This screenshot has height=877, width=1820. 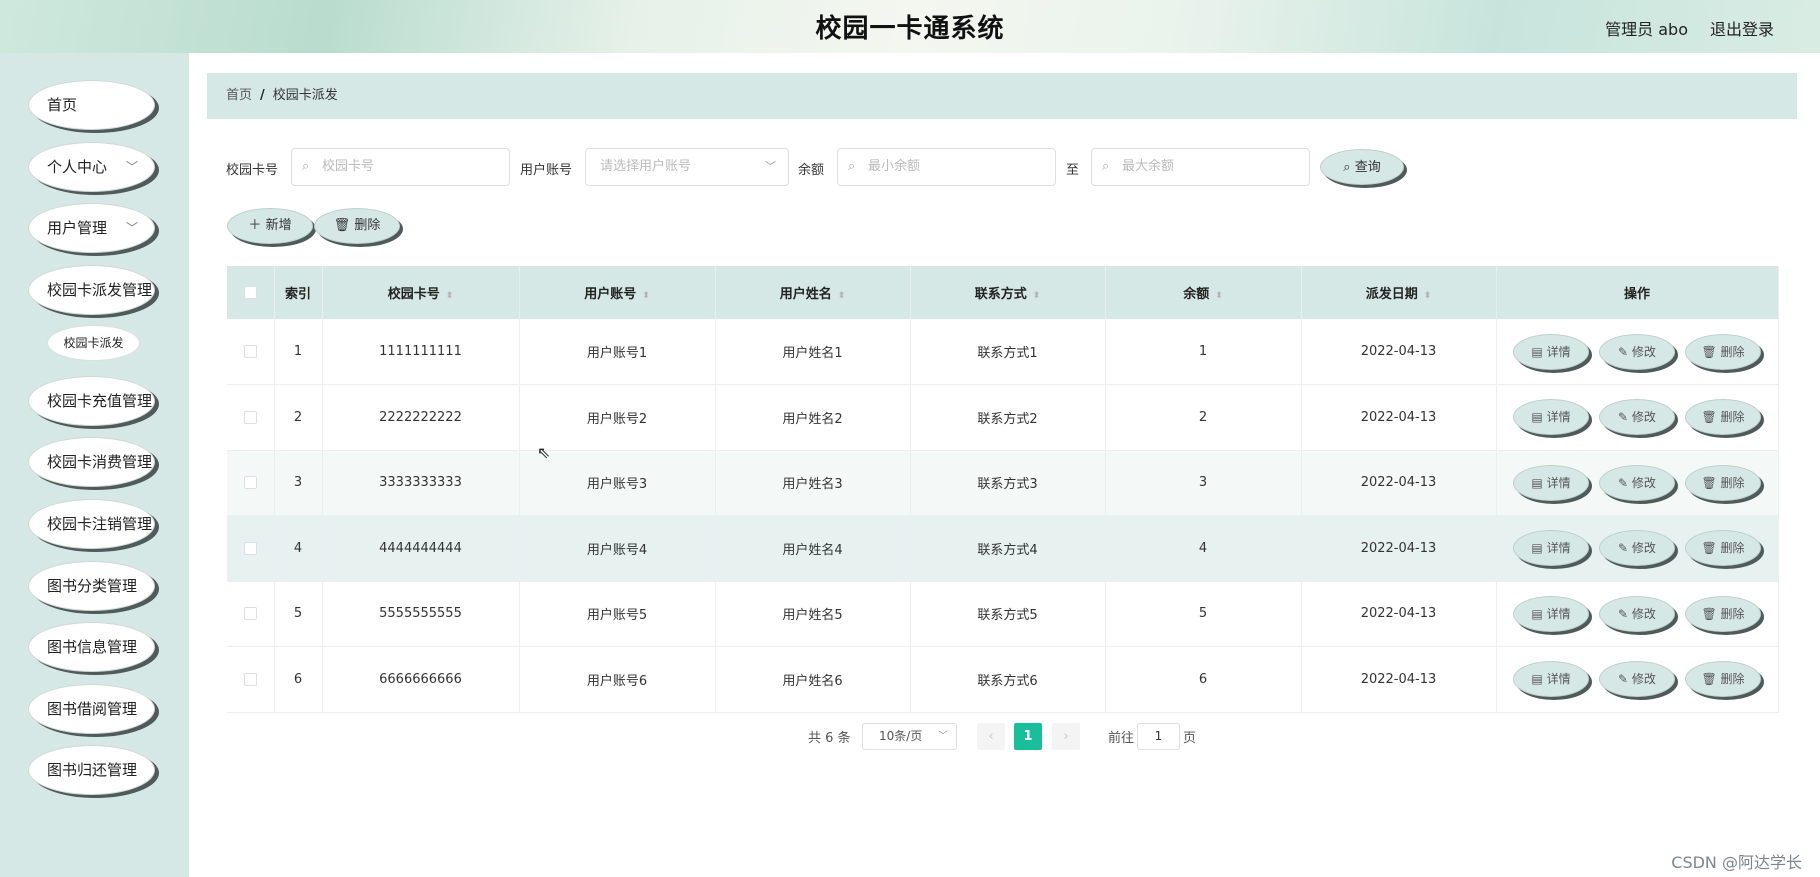 What do you see at coordinates (617, 417) in the screenshot?
I see `account-cell: 用户账号2` at bounding box center [617, 417].